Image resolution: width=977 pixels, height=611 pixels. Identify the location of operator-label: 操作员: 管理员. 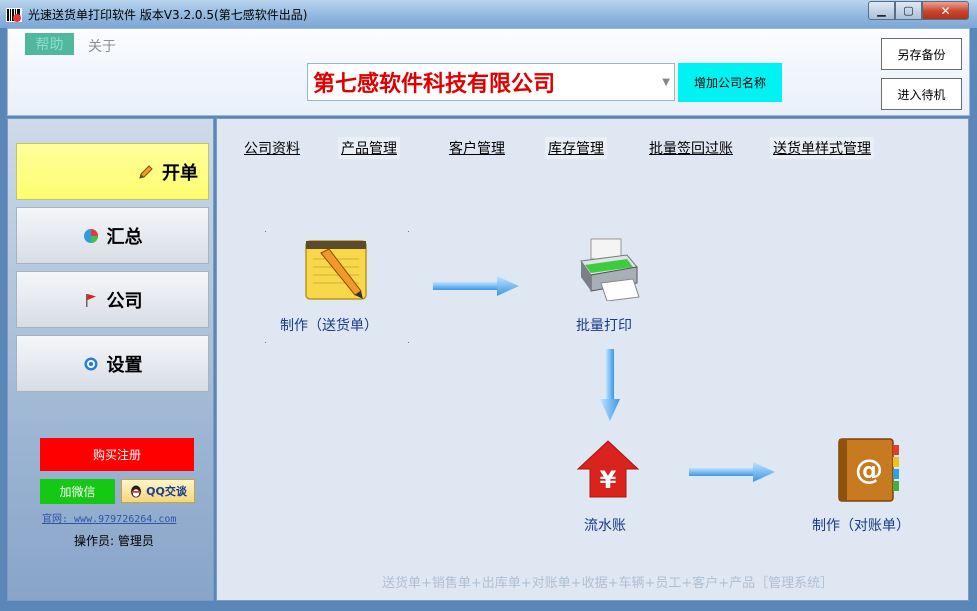
(114, 541).